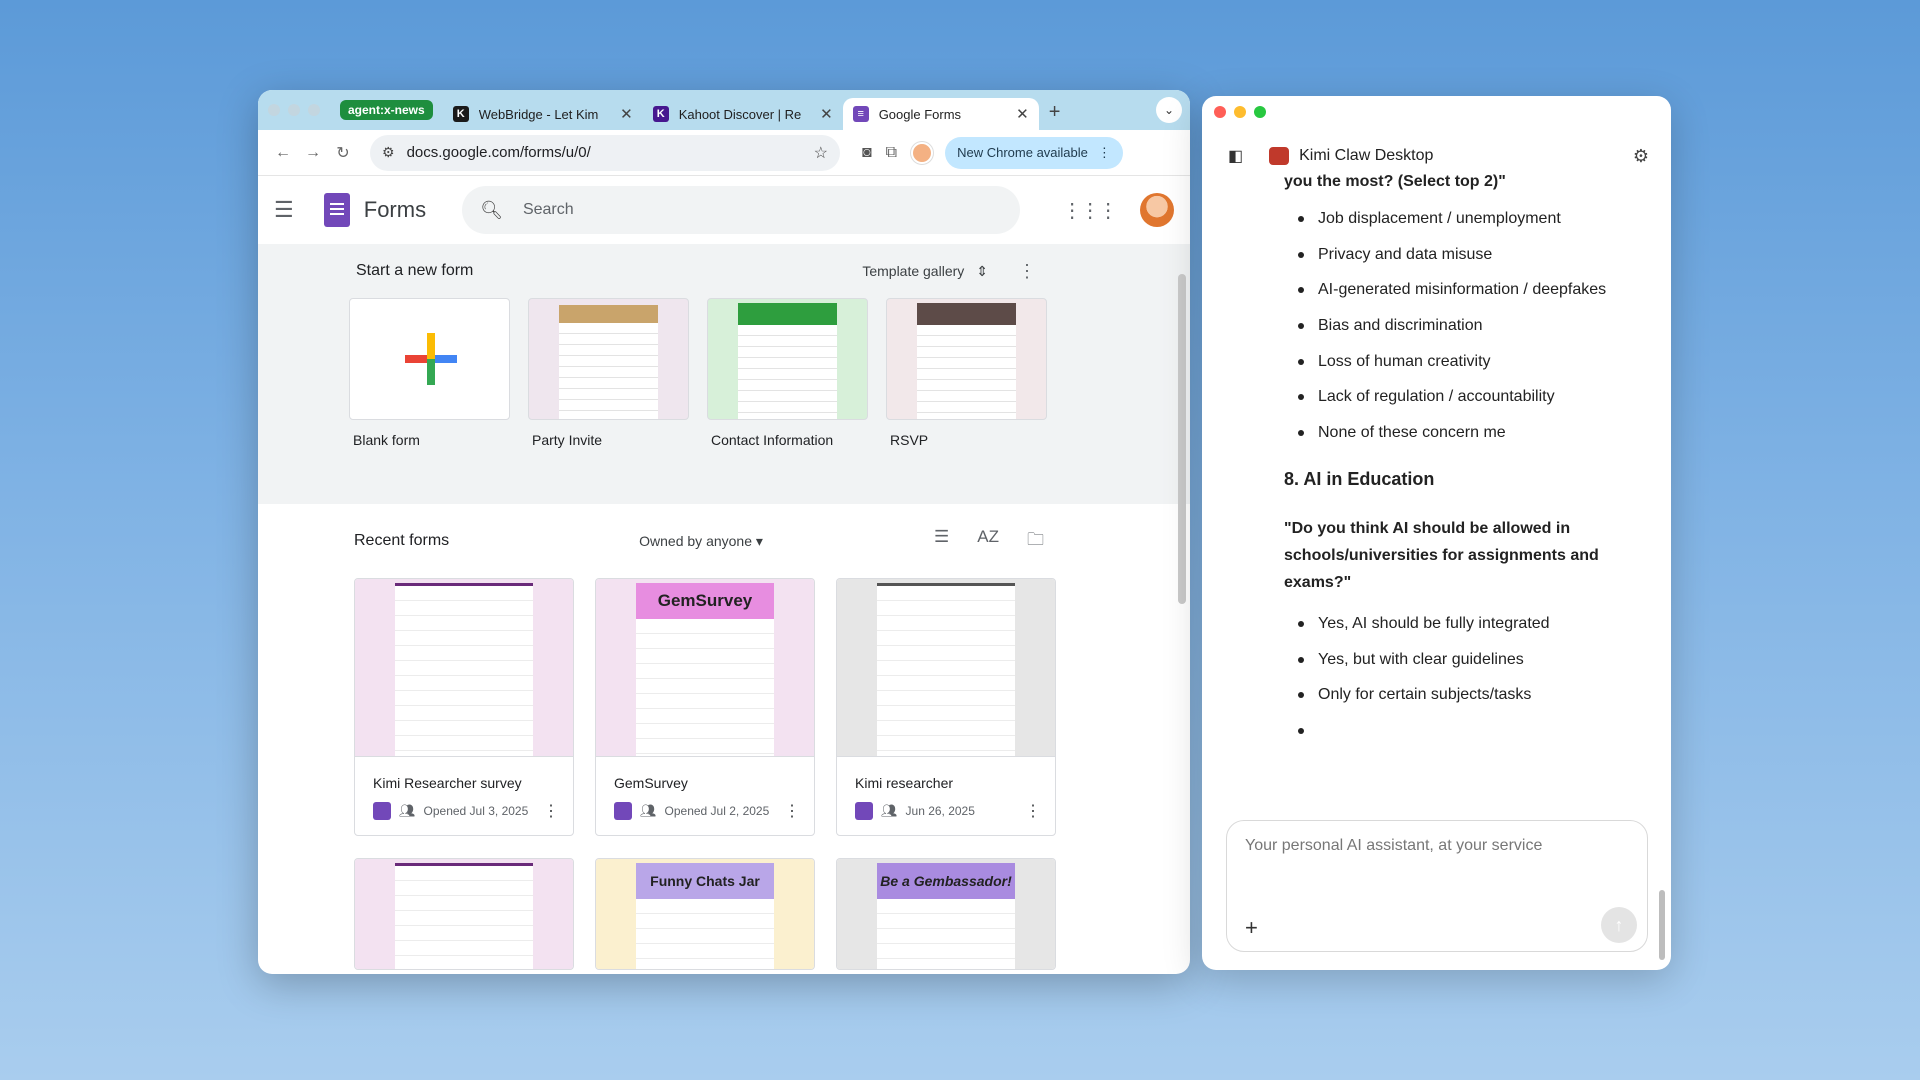 Image resolution: width=1920 pixels, height=1080 pixels. I want to click on profile-avatar, so click(922, 152).